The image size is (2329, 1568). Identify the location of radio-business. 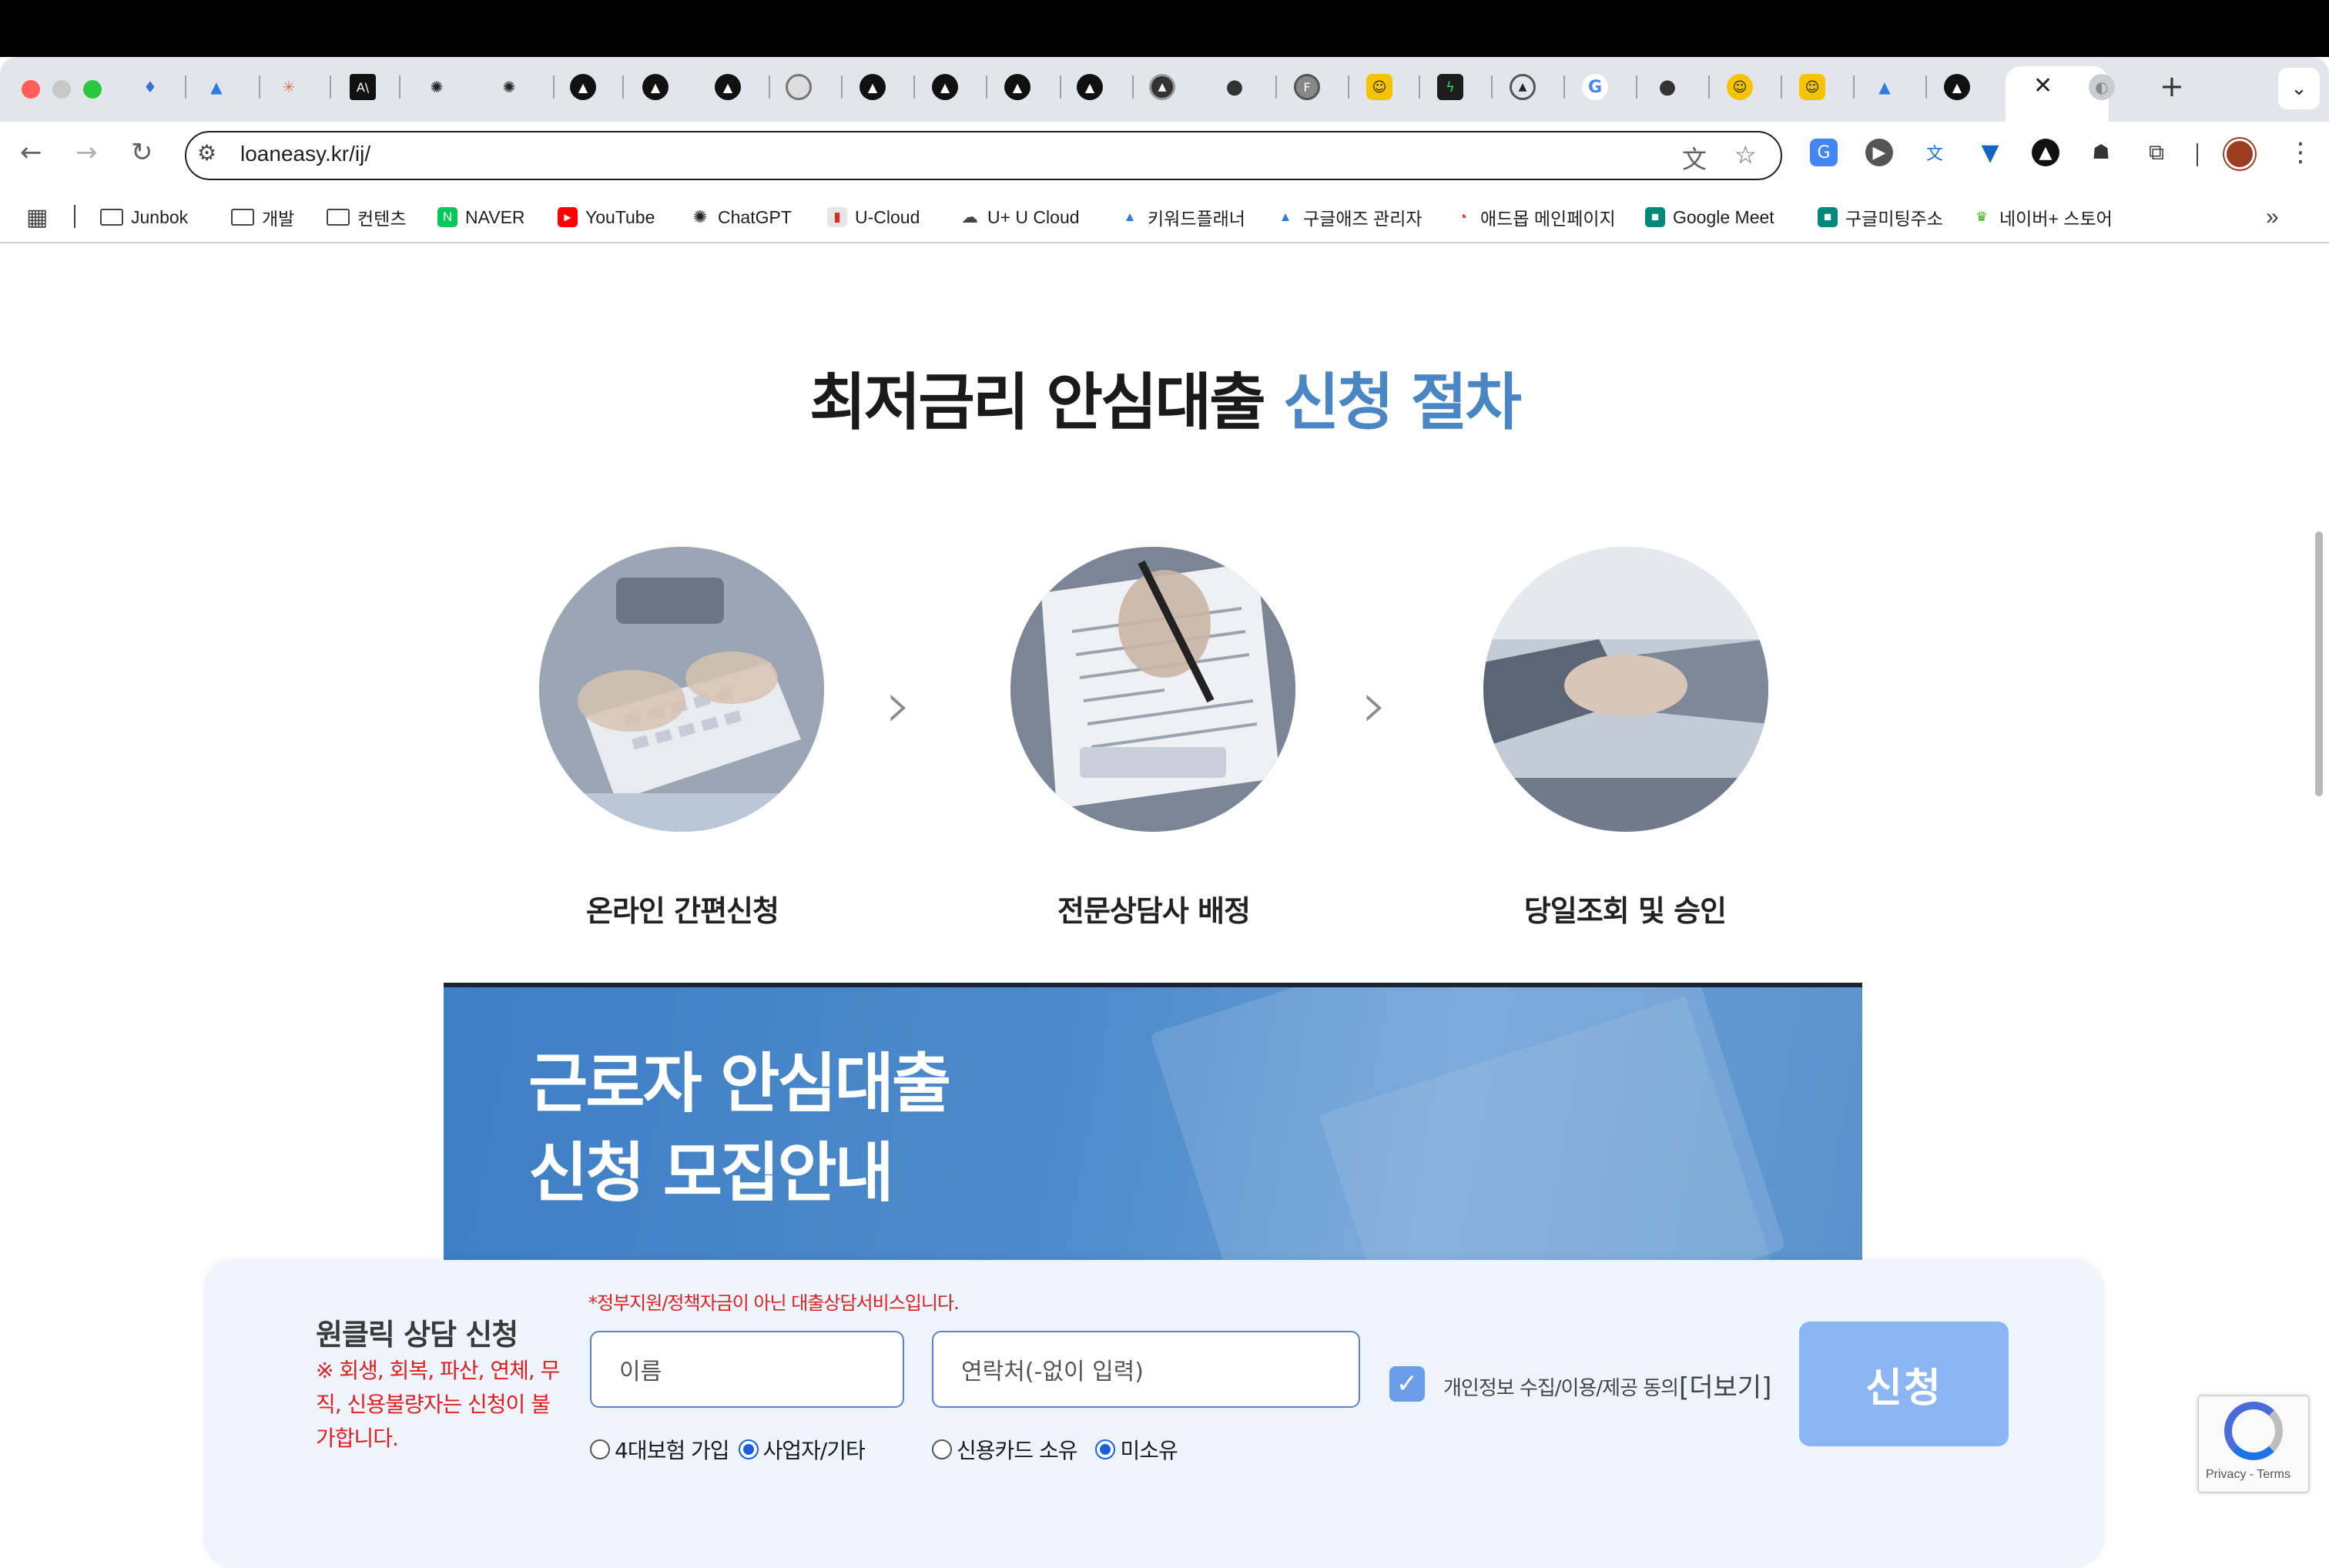
(748, 1449).